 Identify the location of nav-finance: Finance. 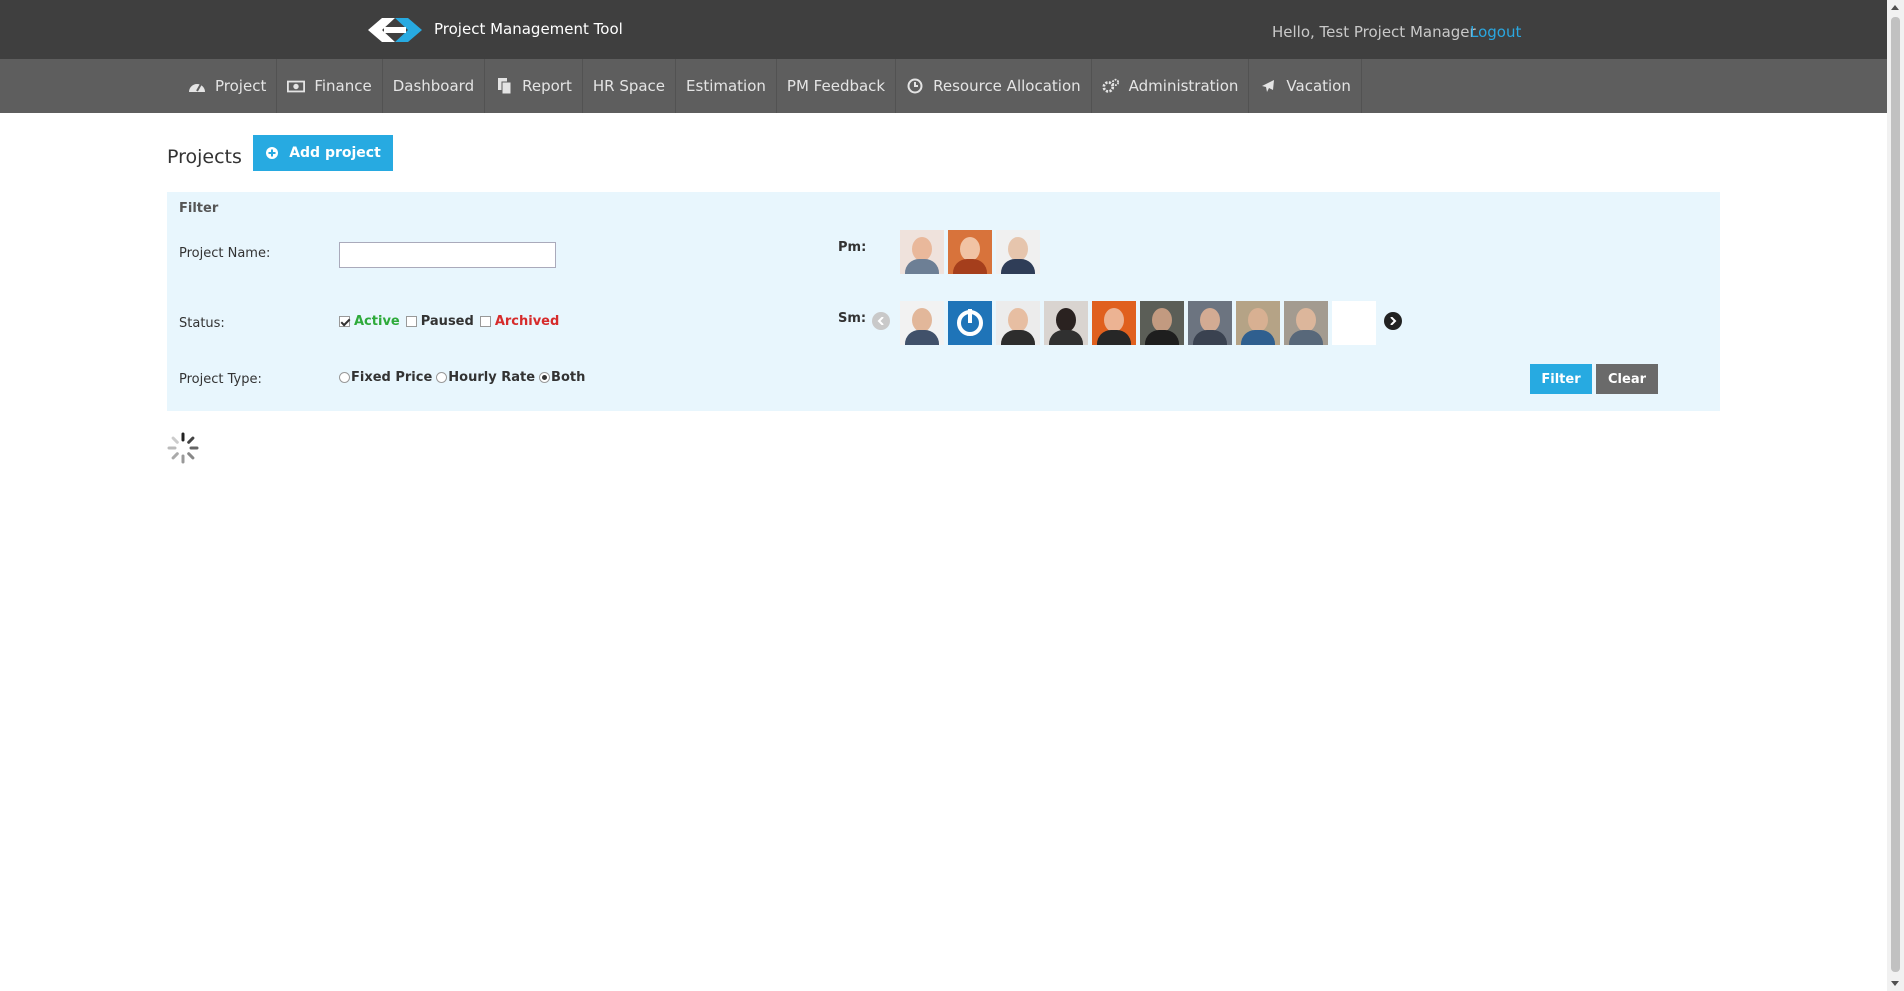
(330, 86).